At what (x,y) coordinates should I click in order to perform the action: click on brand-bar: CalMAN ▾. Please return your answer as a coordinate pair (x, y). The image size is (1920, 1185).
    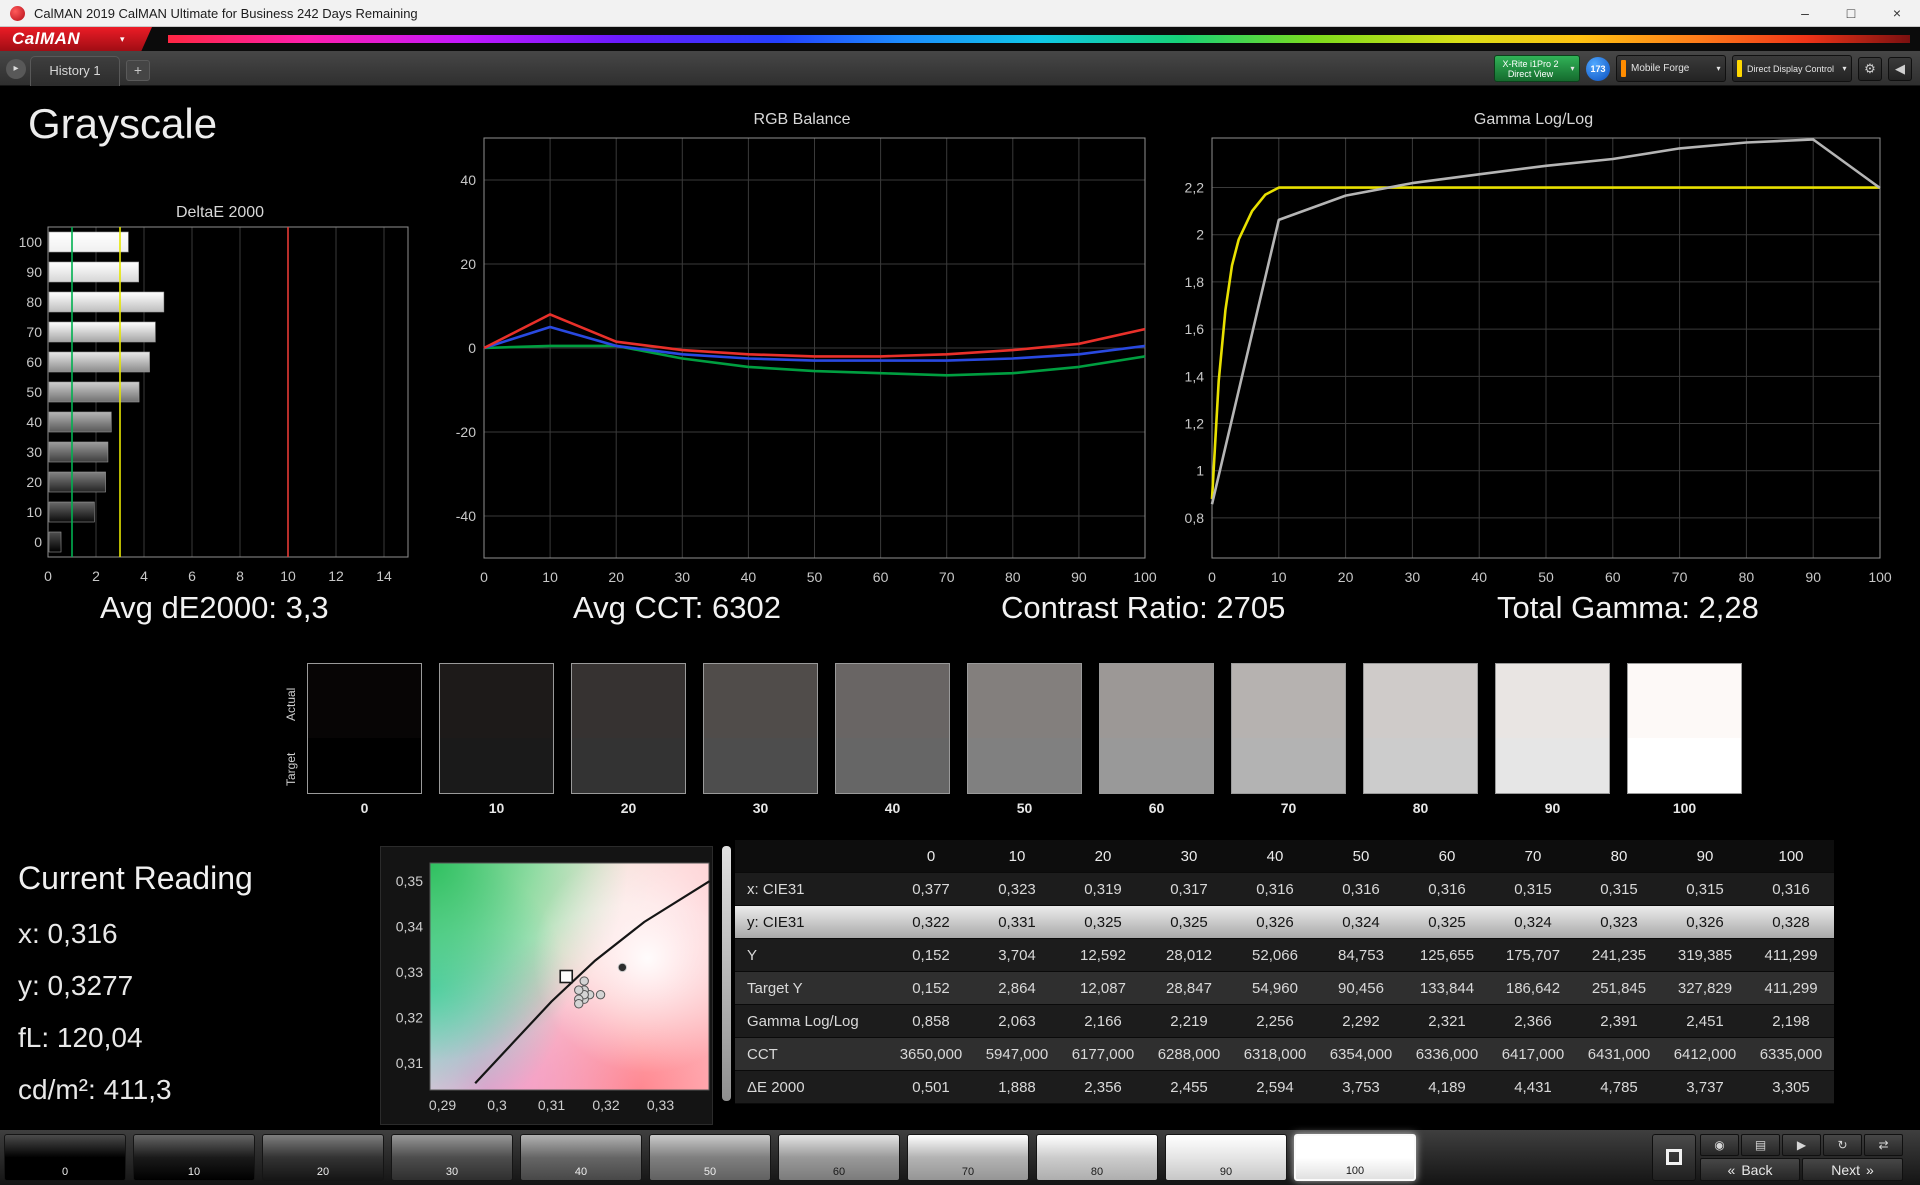
    Looking at the image, I should click on (960, 39).